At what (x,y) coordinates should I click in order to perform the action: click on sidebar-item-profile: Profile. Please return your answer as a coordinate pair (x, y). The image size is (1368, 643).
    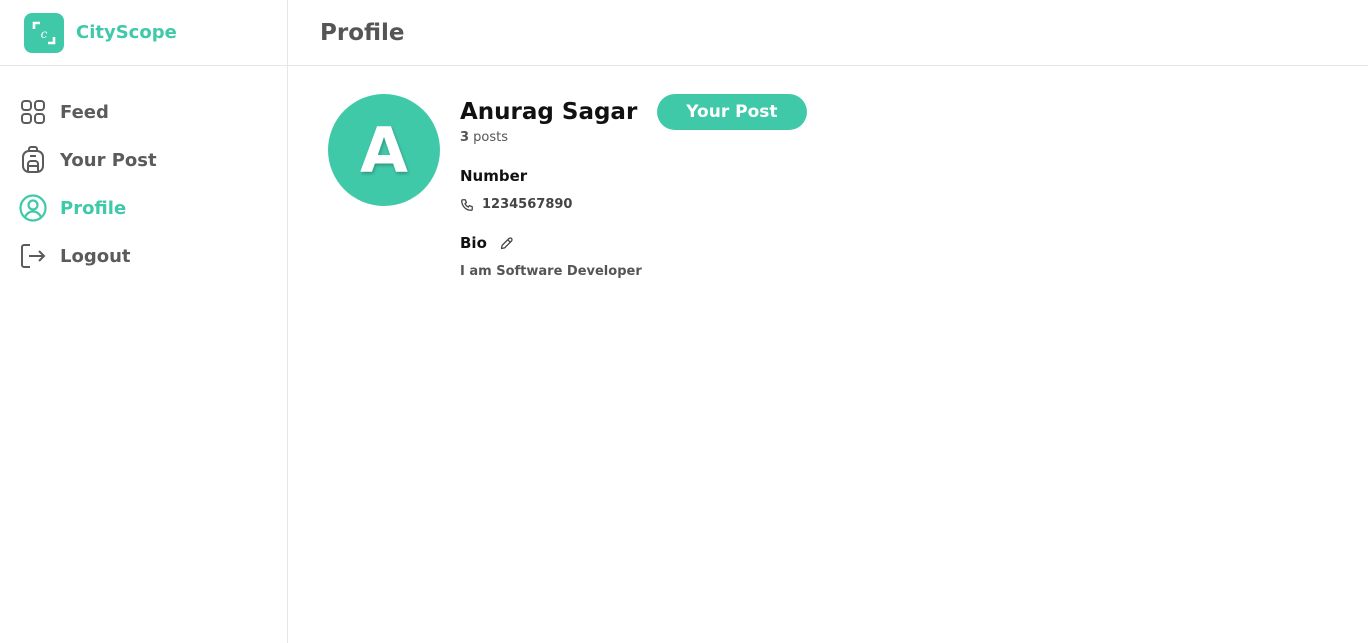
    Looking at the image, I should click on (143, 208).